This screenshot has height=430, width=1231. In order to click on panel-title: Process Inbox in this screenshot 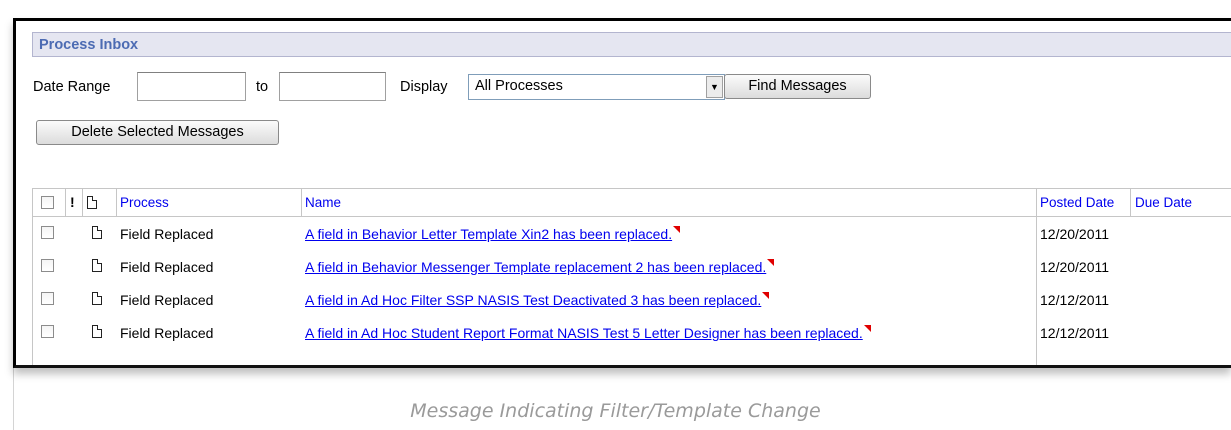, I will do `click(631, 44)`.